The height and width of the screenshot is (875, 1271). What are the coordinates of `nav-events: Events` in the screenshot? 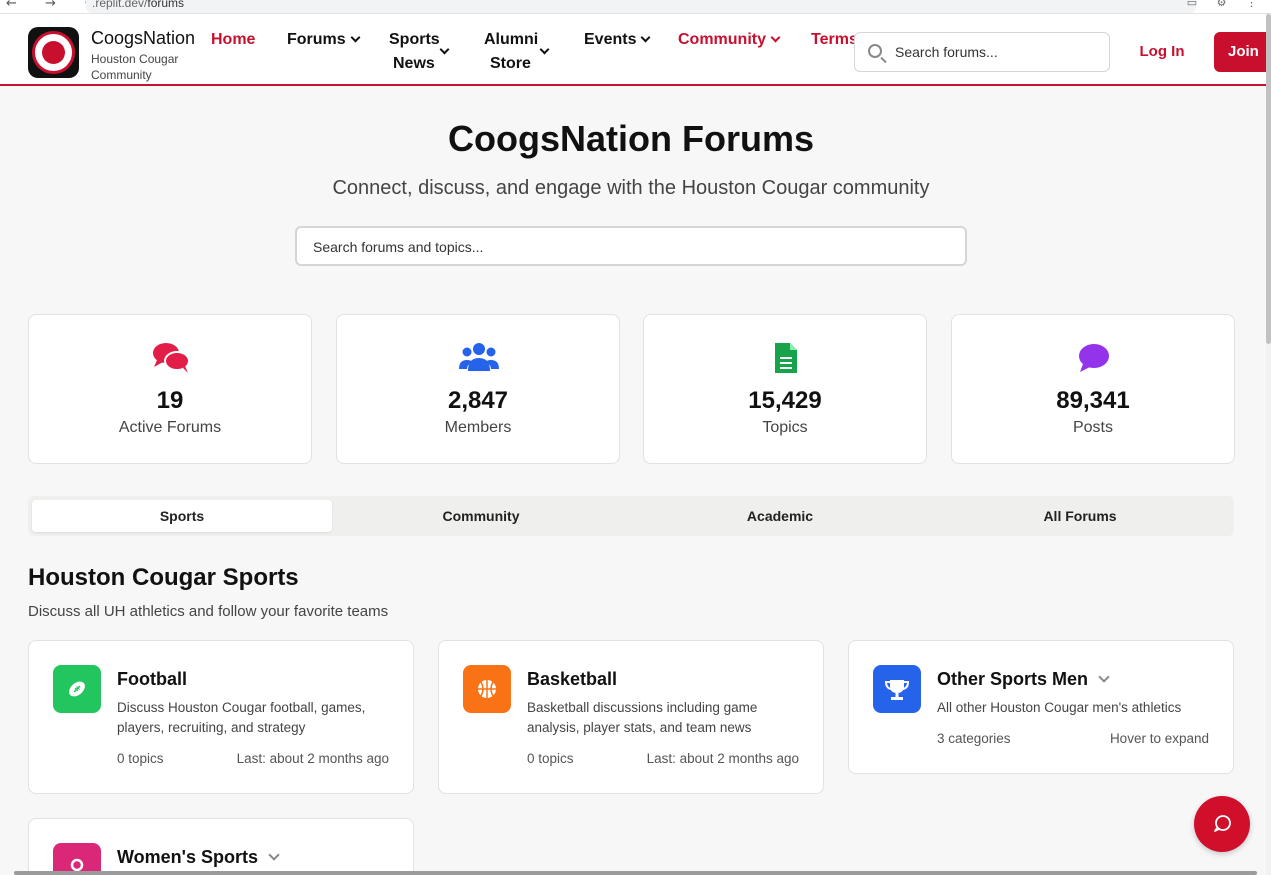 It's located at (617, 40).